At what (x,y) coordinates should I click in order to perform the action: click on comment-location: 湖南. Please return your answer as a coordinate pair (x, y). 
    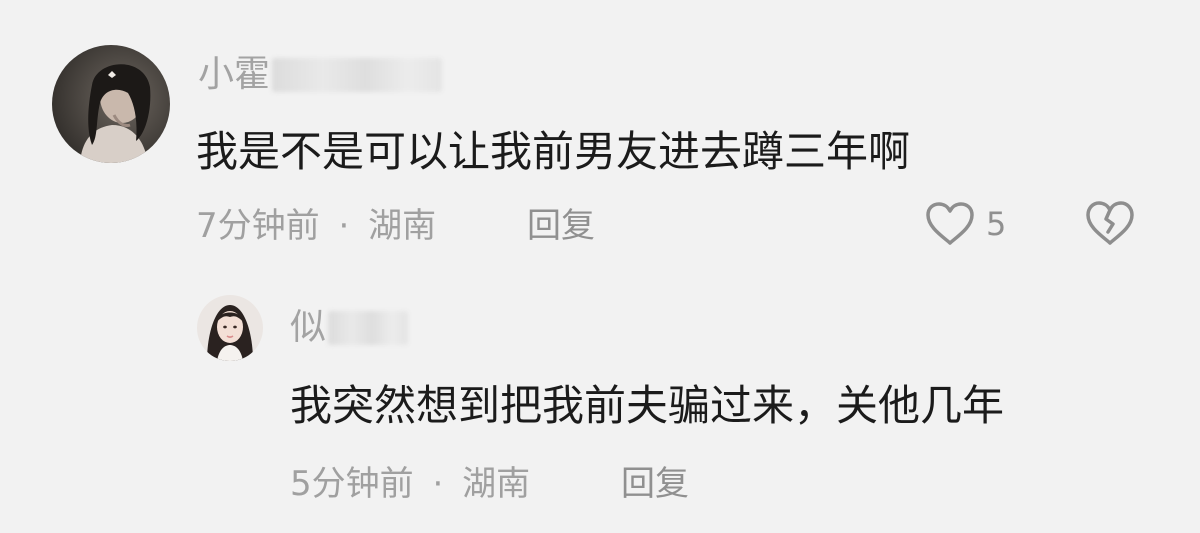
    Looking at the image, I should click on (402, 226).